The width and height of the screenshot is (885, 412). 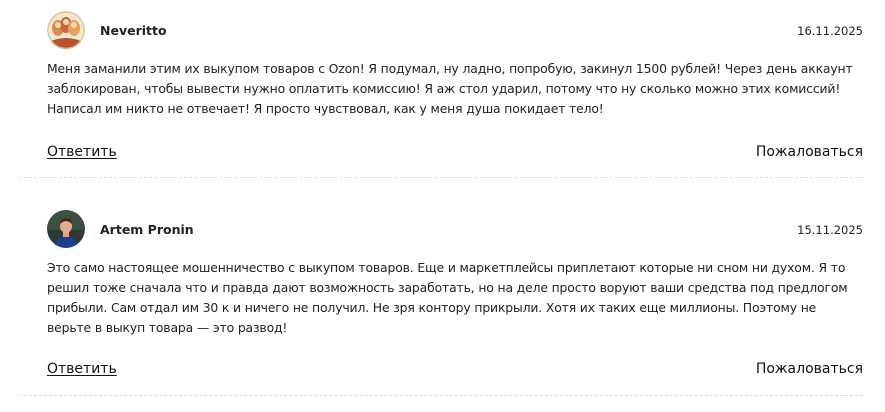 What do you see at coordinates (830, 31) in the screenshot?
I see `comment-date: 16.11.2025` at bounding box center [830, 31].